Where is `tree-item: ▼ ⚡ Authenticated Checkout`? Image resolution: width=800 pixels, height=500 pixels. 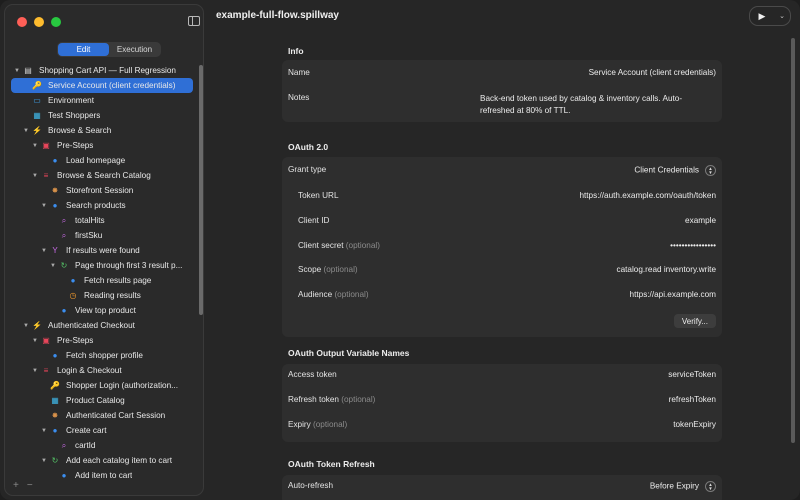 tree-item: ▼ ⚡ Authenticated Checkout is located at coordinates (102, 325).